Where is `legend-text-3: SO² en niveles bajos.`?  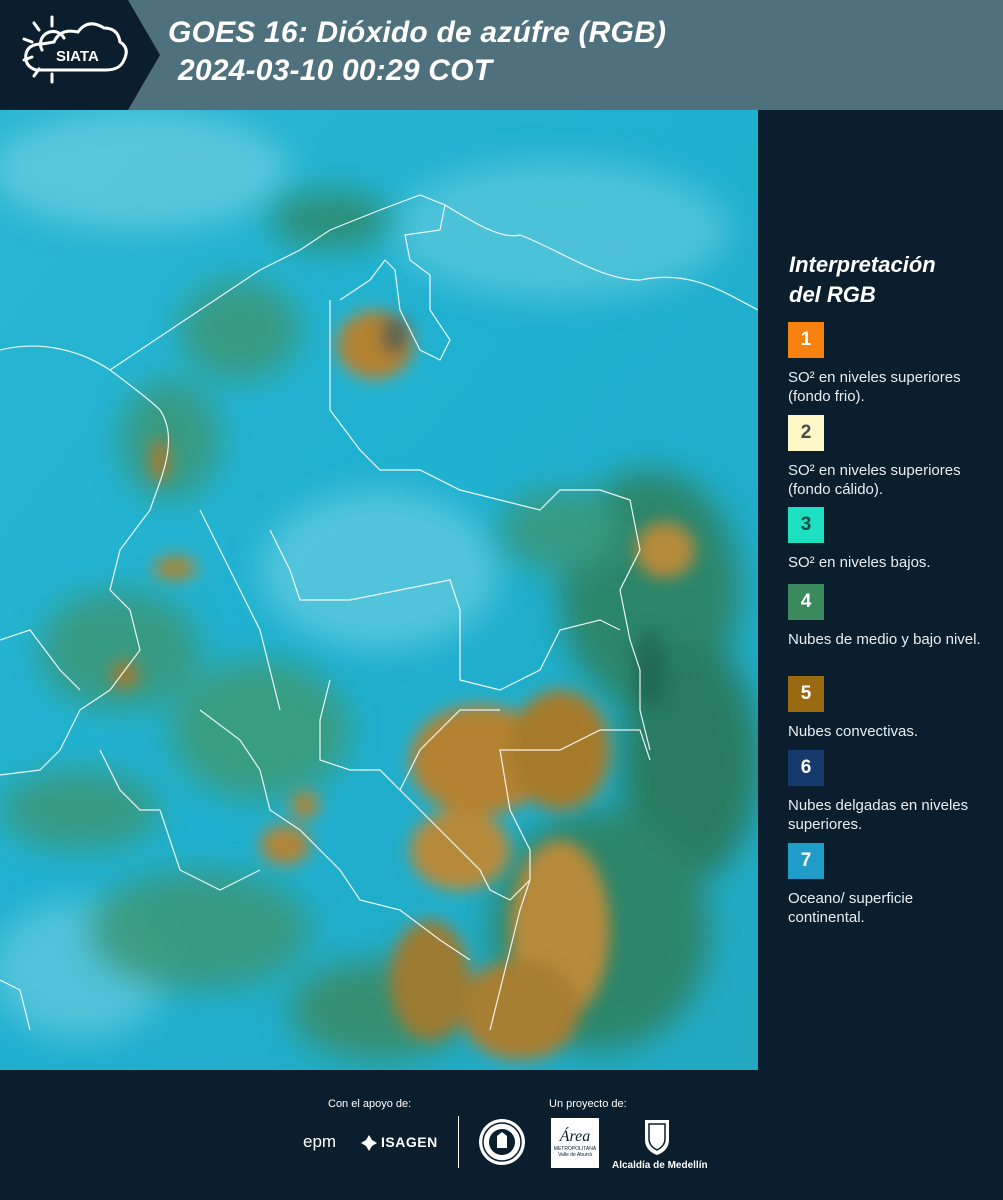 legend-text-3: SO² en niveles bajos. is located at coordinates (859, 562).